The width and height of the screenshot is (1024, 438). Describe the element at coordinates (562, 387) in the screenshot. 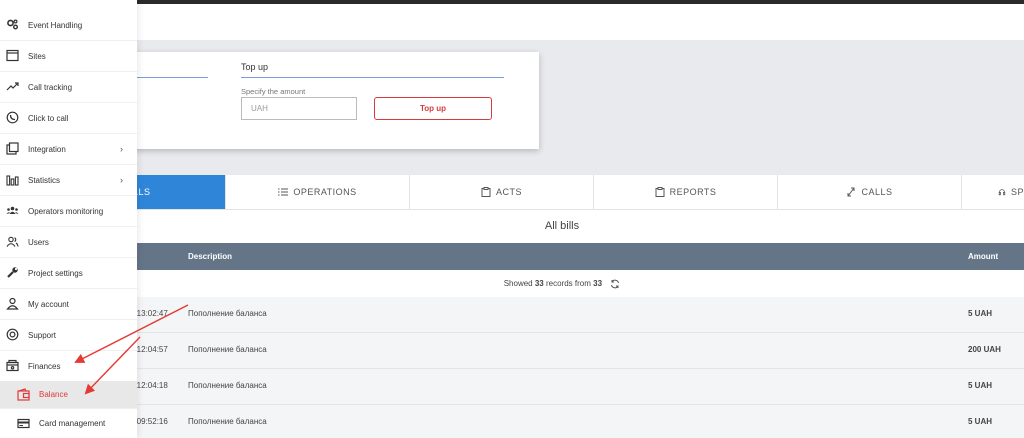

I see `table-row: 4 12:04:18 Пополнение баланса 5 UAH` at that location.